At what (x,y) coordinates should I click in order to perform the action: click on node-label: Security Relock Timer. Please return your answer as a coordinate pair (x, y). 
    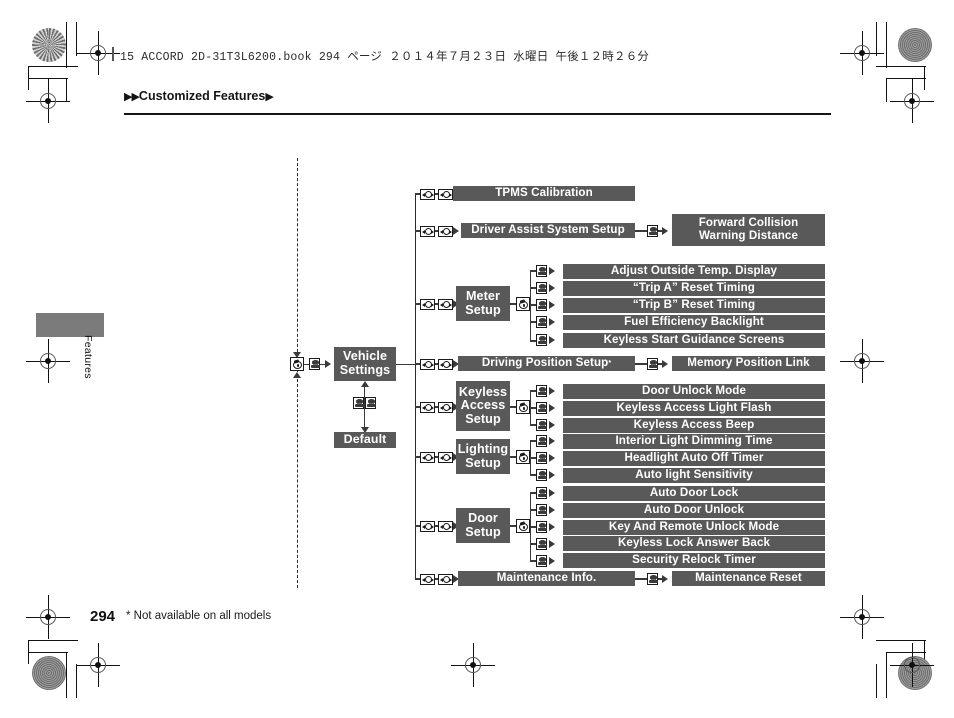
    Looking at the image, I should click on (694, 560).